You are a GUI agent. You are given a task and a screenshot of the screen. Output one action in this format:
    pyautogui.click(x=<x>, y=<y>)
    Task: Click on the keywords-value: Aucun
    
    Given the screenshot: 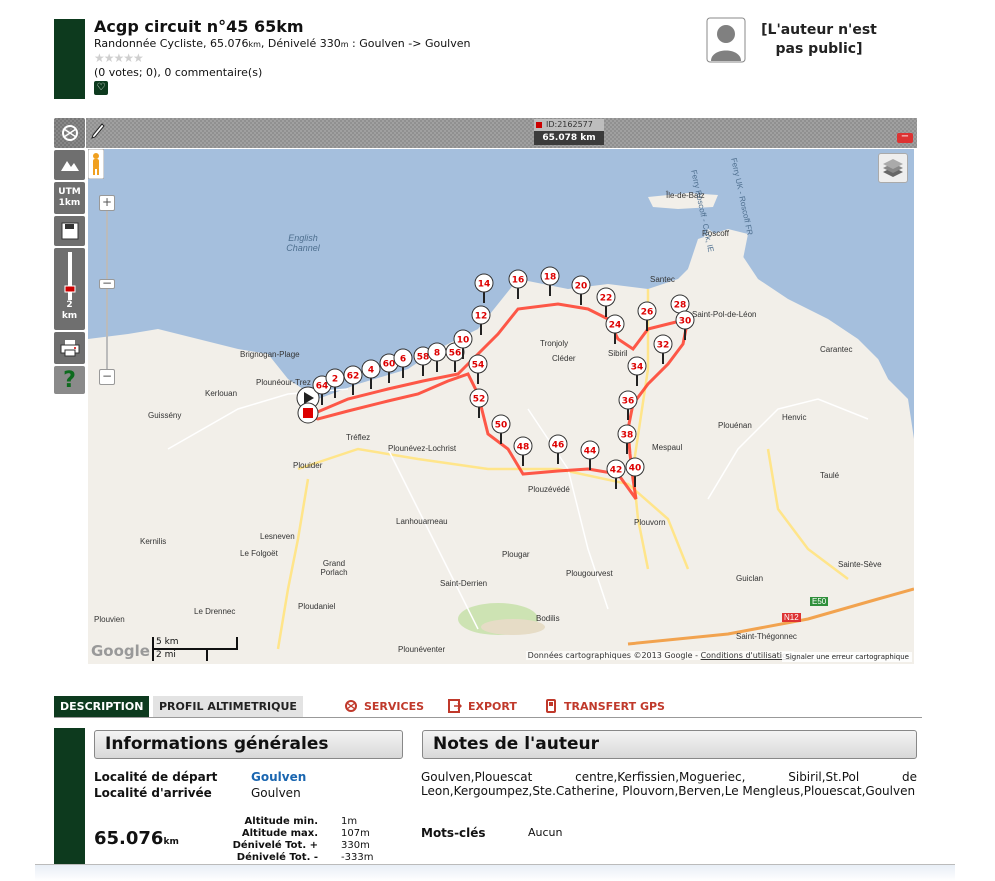 What is the action you would take?
    pyautogui.click(x=545, y=832)
    